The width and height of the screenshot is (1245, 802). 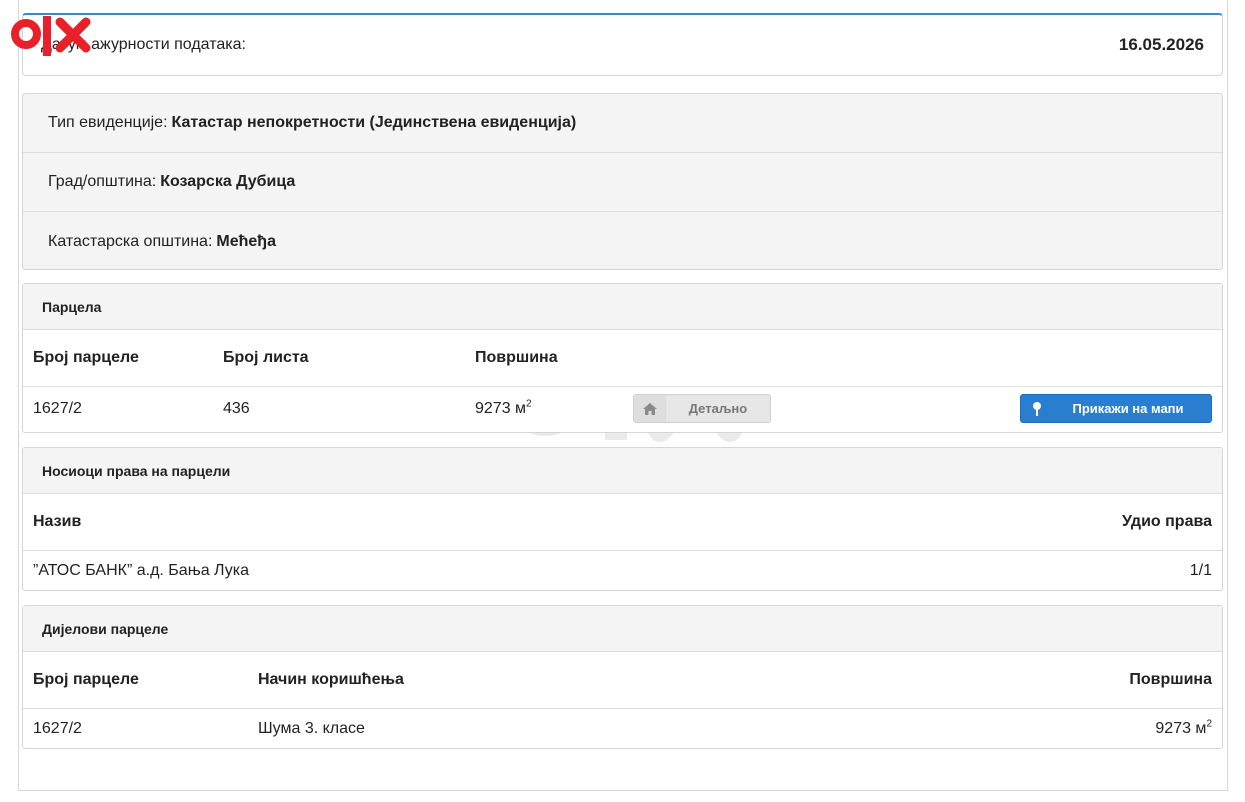 I want to click on detail-button-label: Детаљно, so click(x=718, y=408).